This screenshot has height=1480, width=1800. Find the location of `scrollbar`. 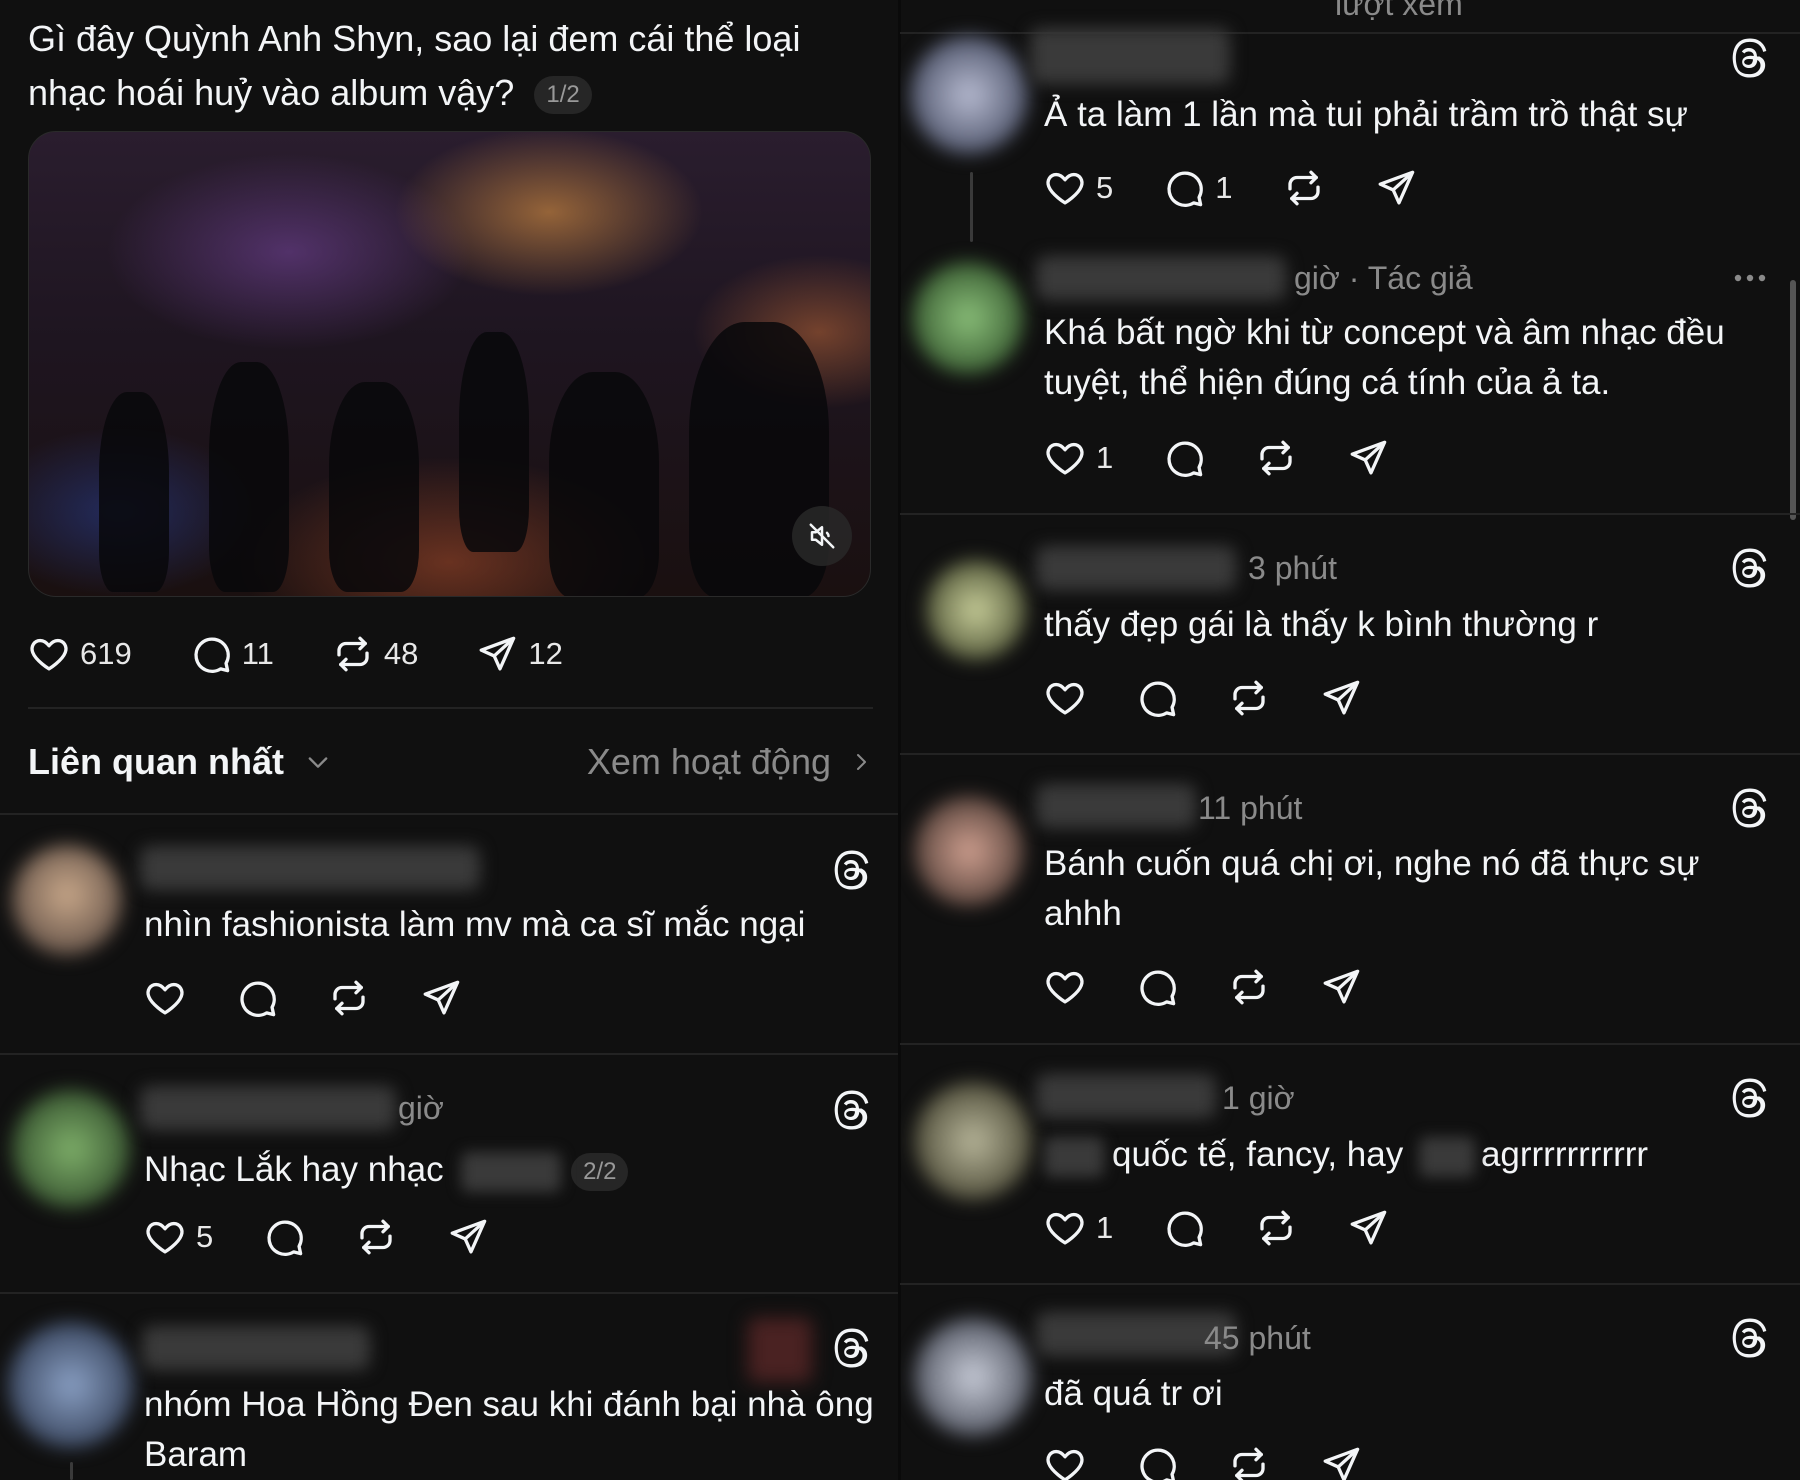

scrollbar is located at coordinates (1793, 400).